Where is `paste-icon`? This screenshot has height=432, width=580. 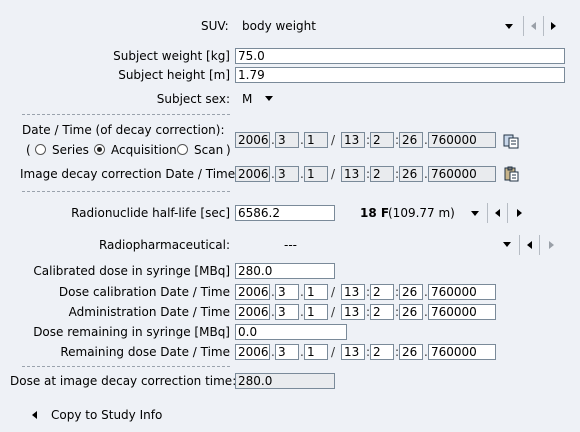 paste-icon is located at coordinates (511, 174).